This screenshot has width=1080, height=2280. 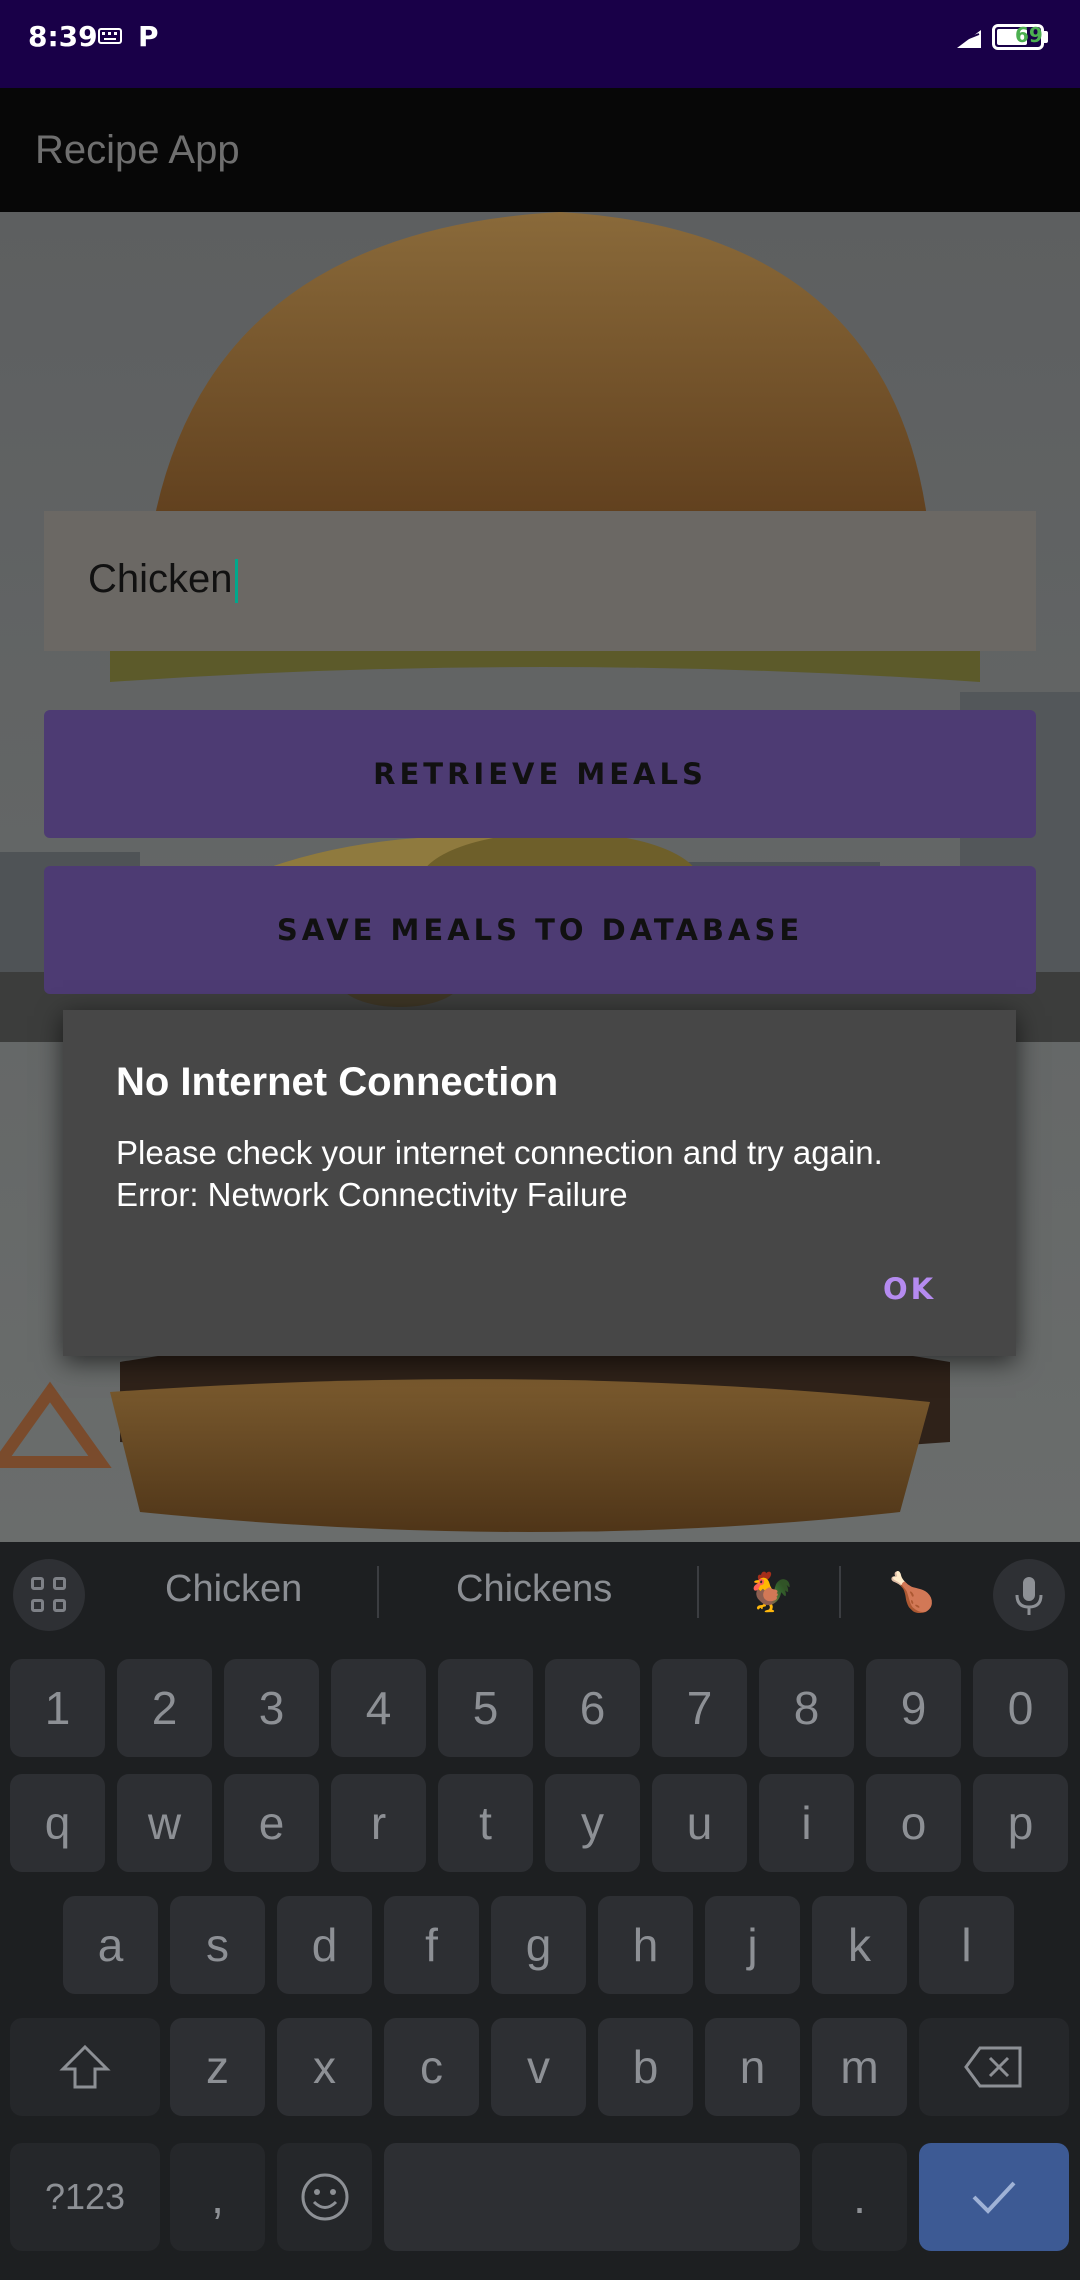 What do you see at coordinates (1020, 1708) in the screenshot?
I see `key-0: 0` at bounding box center [1020, 1708].